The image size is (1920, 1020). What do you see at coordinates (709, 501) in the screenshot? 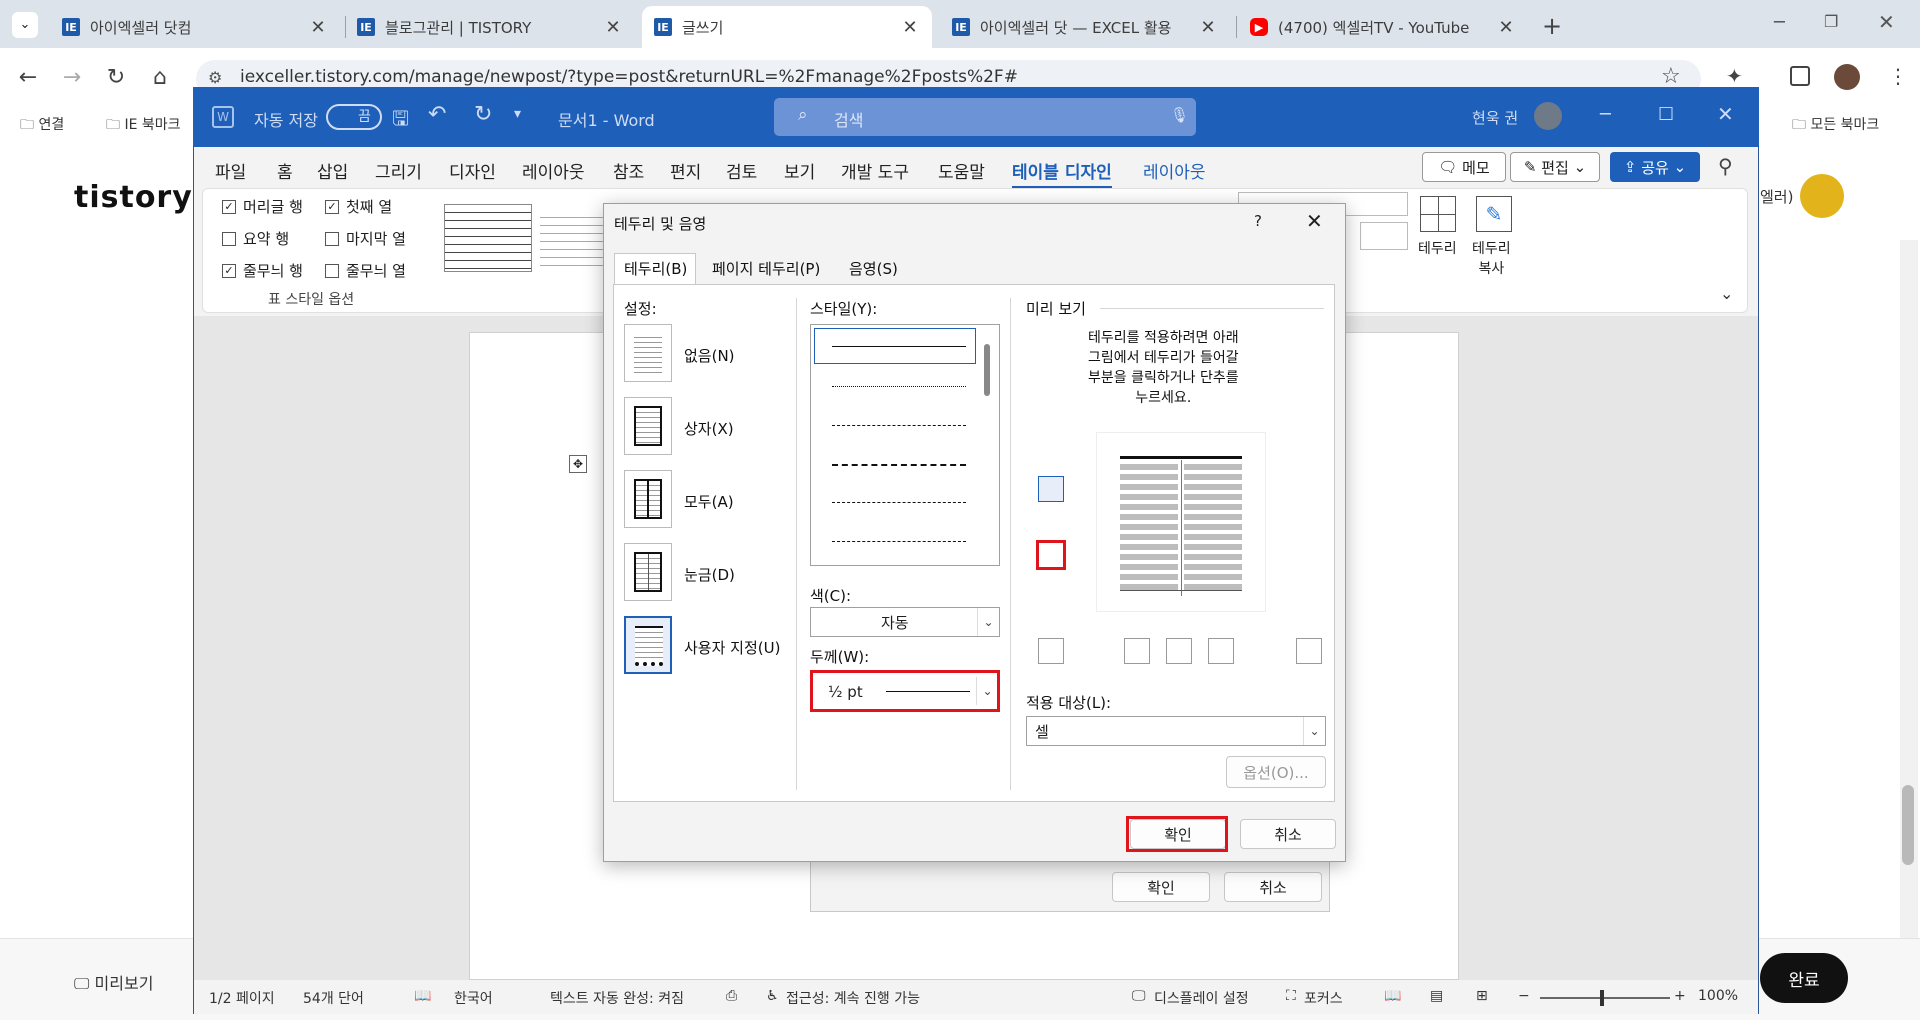
I see `setting-all-label: 모두(A)` at bounding box center [709, 501].